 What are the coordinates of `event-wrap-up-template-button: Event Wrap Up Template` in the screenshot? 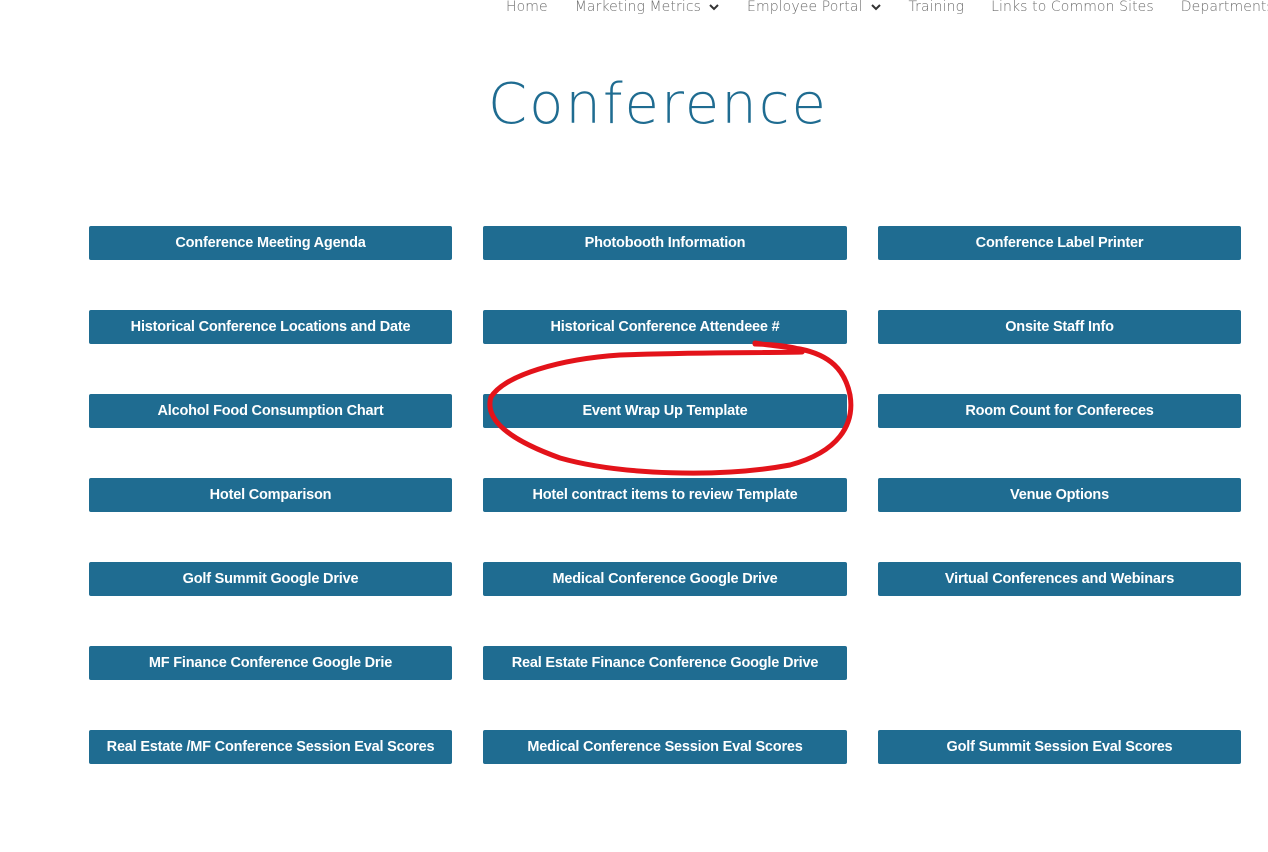 It's located at (665, 411).